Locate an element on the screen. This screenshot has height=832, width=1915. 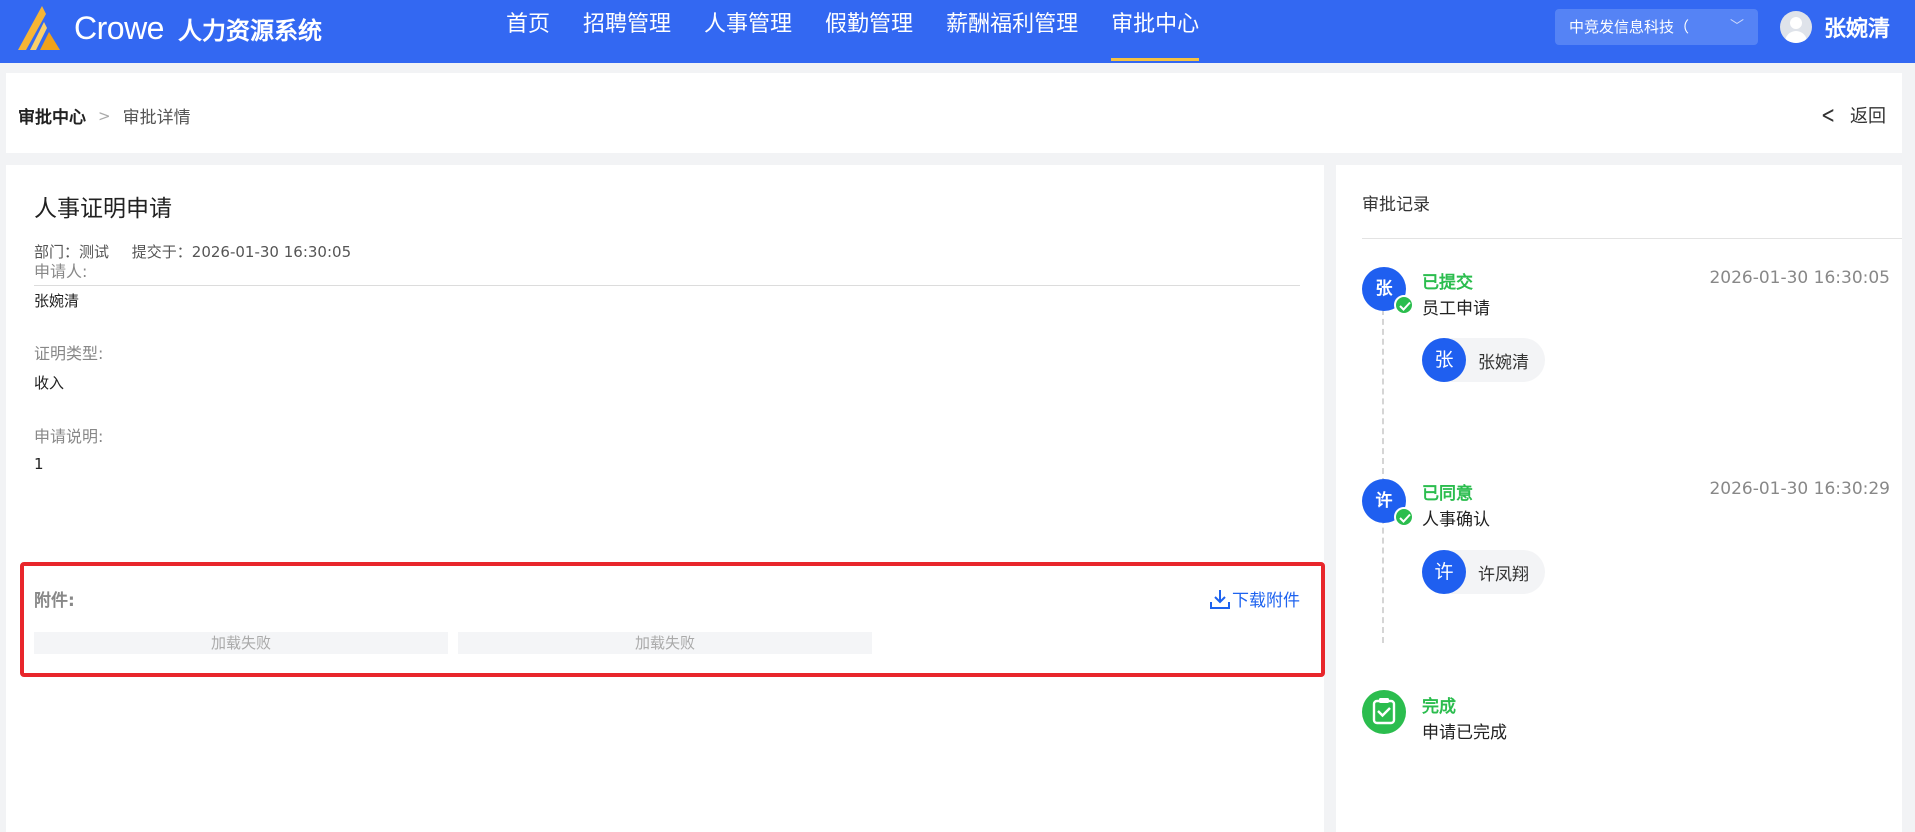
timeline-node-avatar: 张 is located at coordinates (1388, 291).